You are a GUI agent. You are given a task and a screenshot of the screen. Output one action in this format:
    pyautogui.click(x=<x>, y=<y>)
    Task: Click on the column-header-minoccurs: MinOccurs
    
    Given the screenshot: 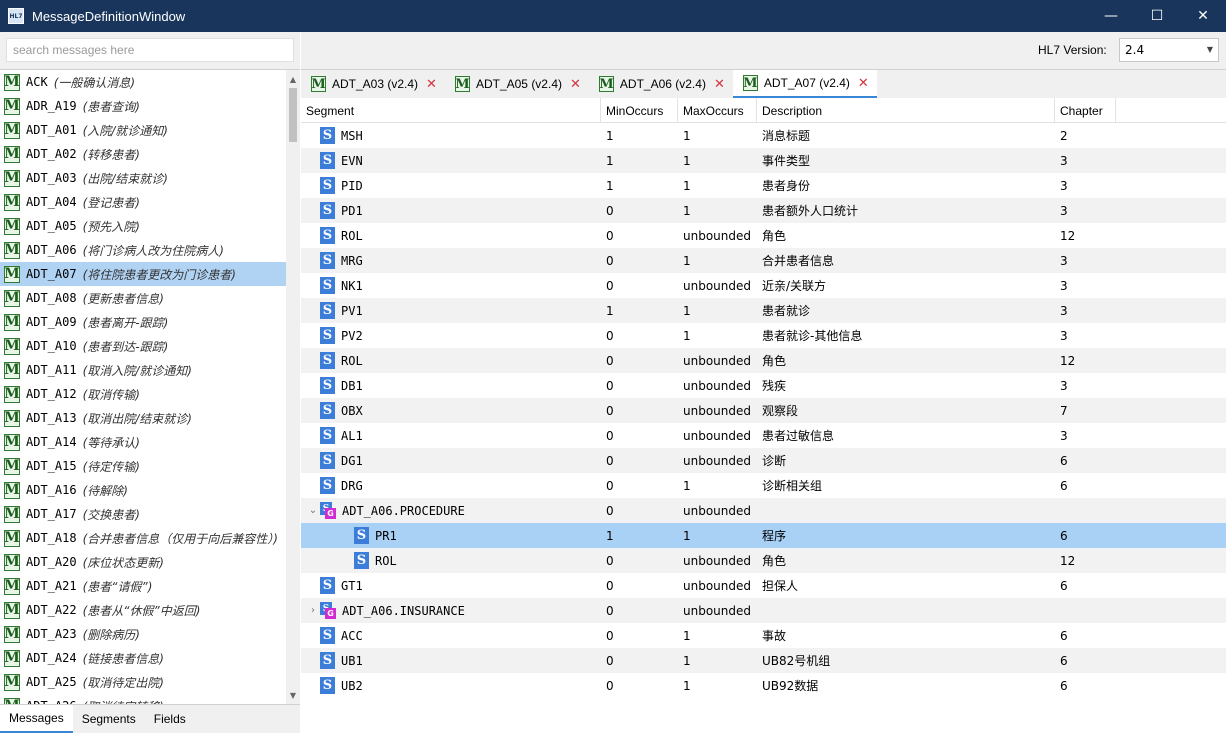 What is the action you would take?
    pyautogui.click(x=639, y=110)
    